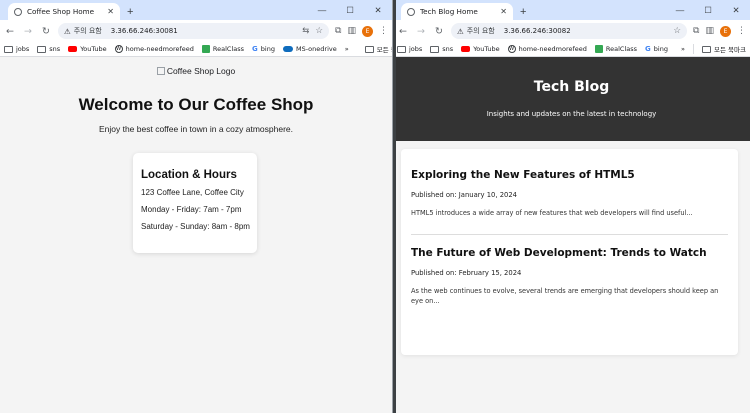 This screenshot has height=413, width=750. I want to click on bookmark-ms-onedrive: MS-onedrive, so click(309, 49).